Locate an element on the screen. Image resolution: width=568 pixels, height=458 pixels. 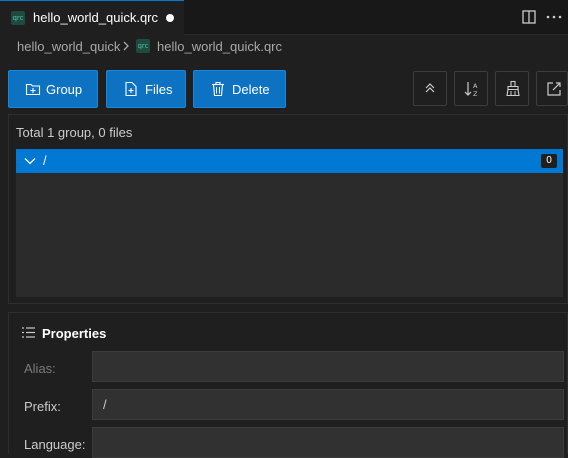
tree-summary: Total 1 group, 0 files is located at coordinates (74, 132).